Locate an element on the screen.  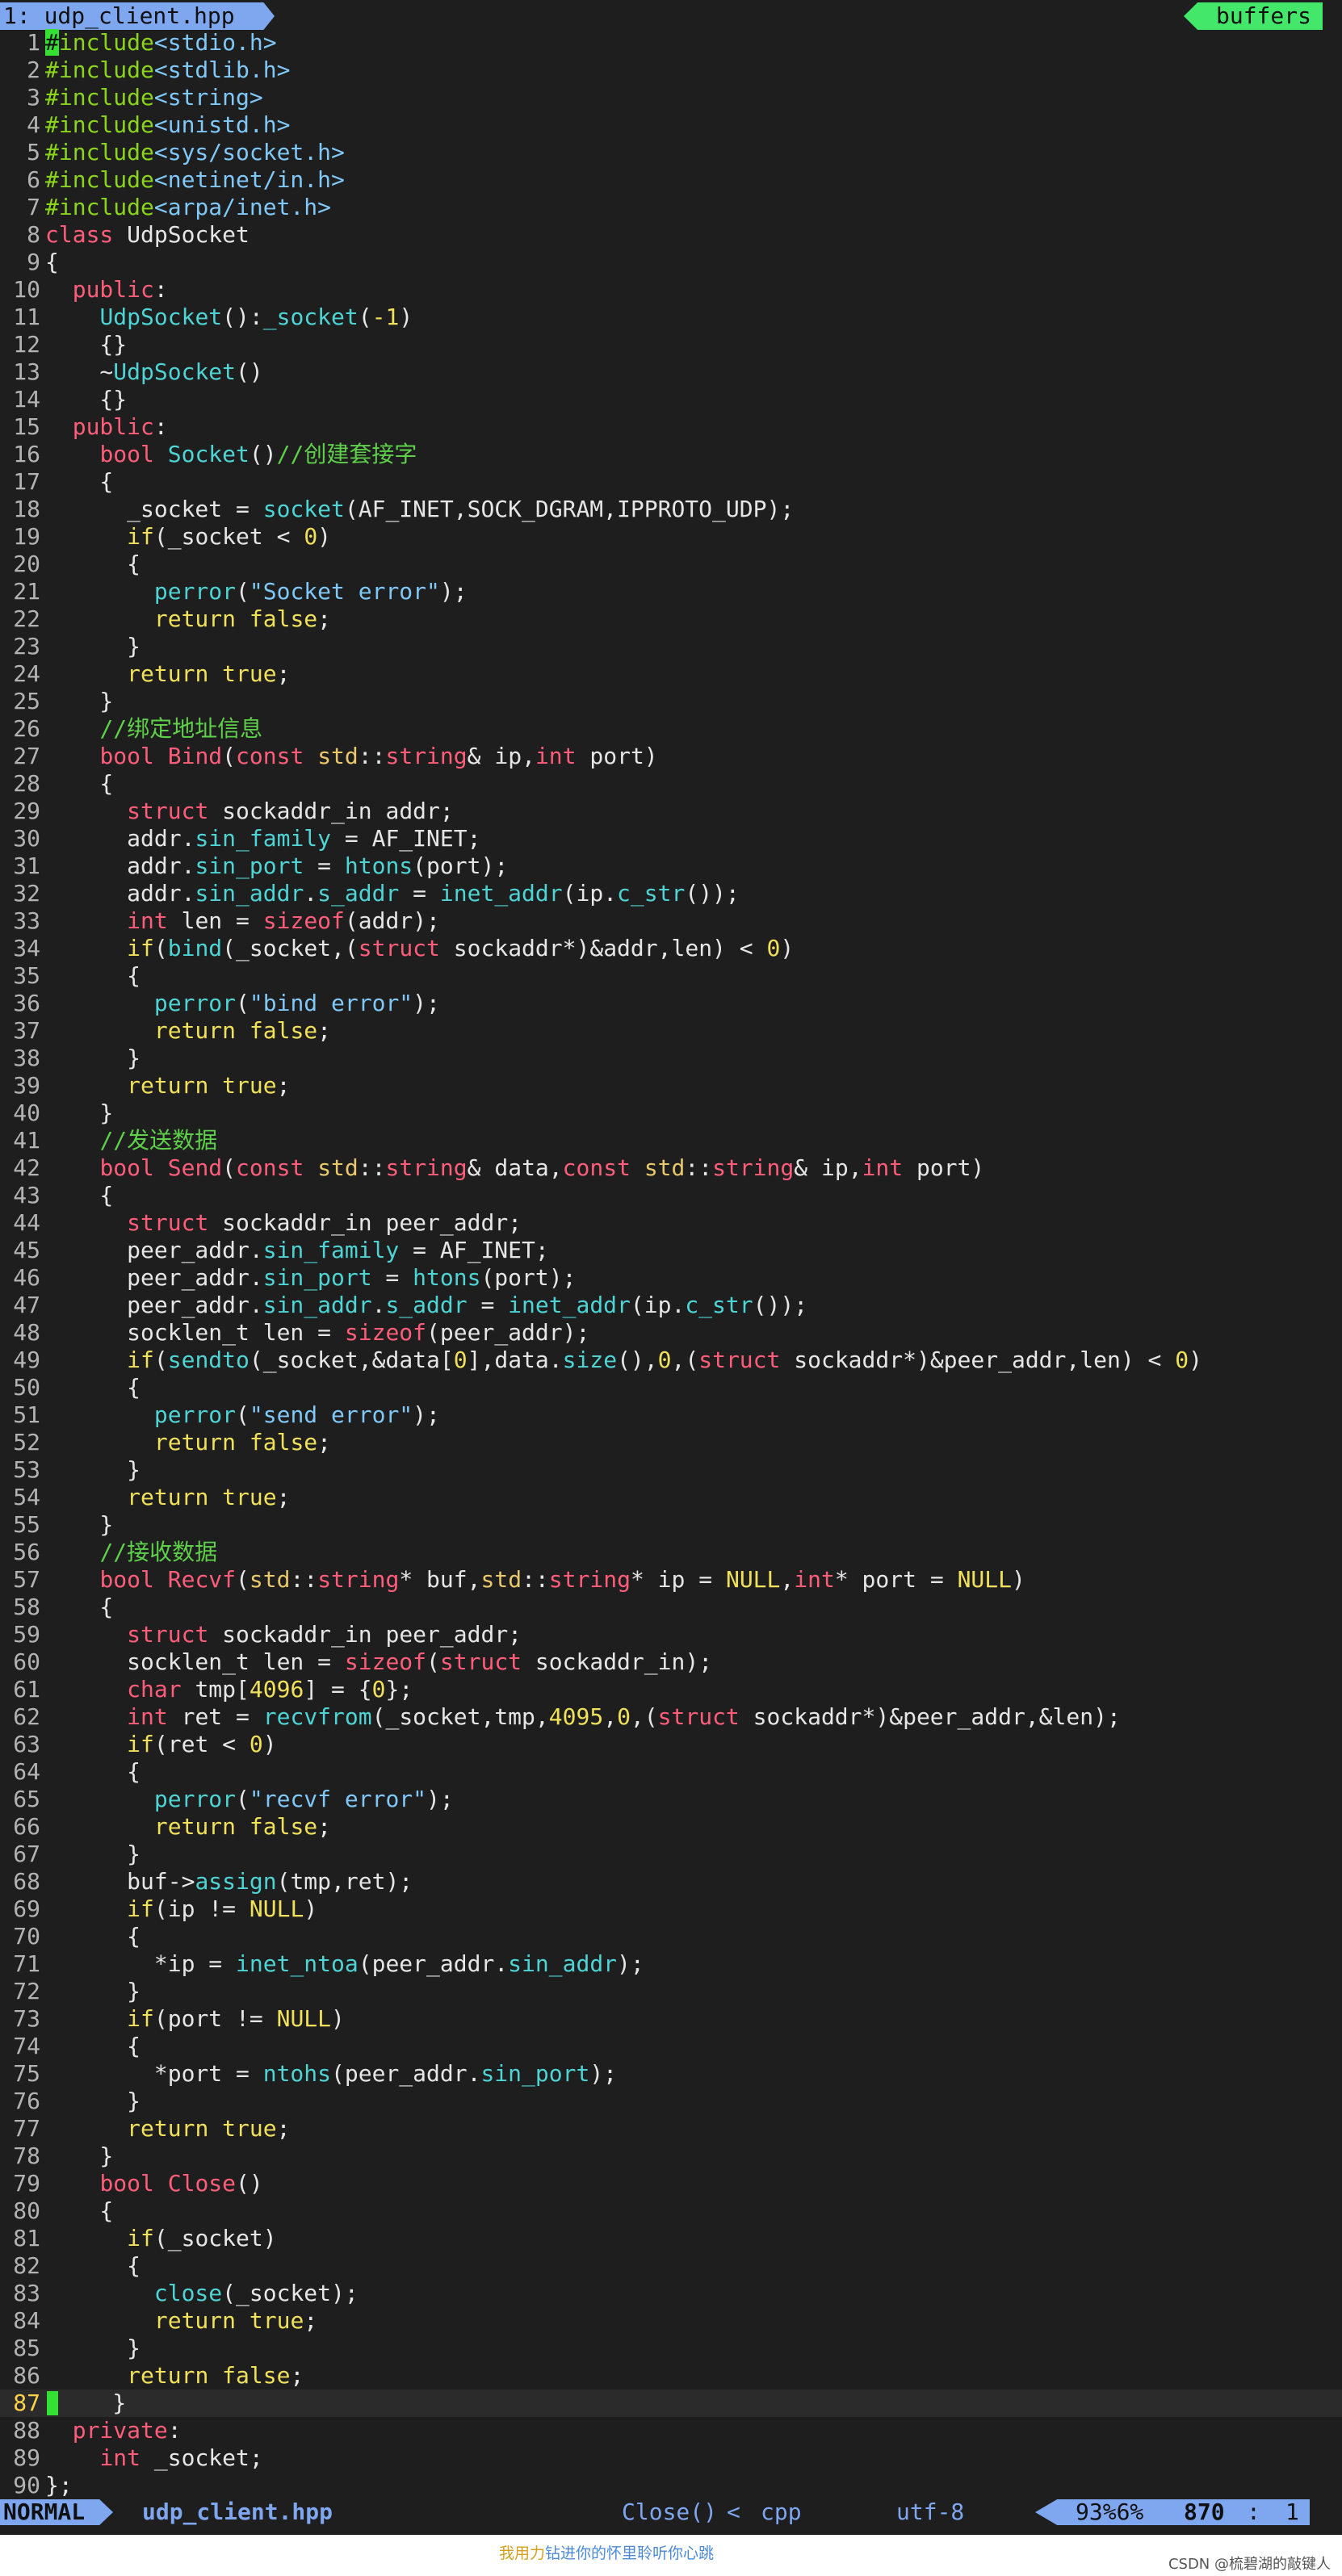
code-line: 81 if(_socket) is located at coordinates (671, 2238).